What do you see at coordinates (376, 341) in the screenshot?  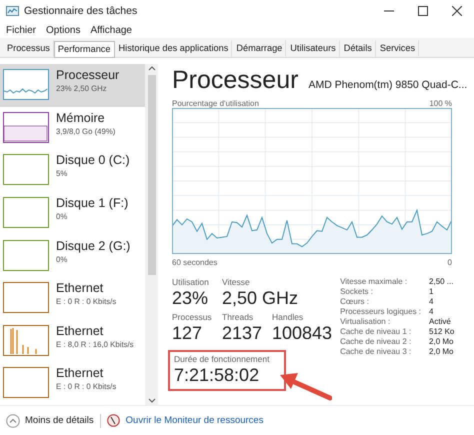 I see `detail-label: Cache de niveau 2 :` at bounding box center [376, 341].